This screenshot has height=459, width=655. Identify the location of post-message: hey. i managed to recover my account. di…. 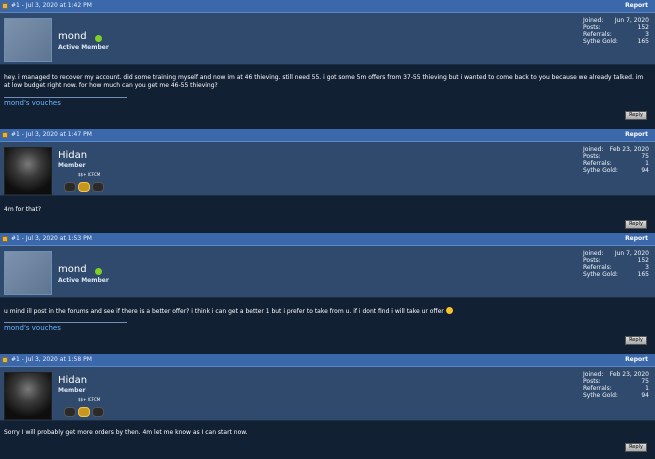
(324, 81).